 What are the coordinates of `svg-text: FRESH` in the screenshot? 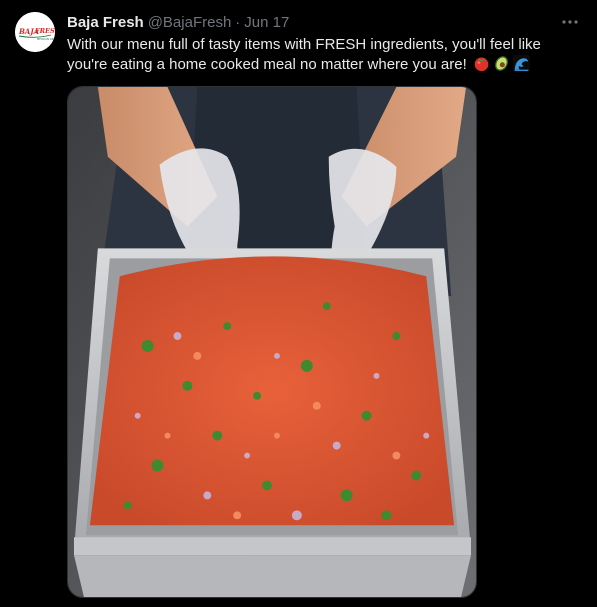 It's located at (44, 31).